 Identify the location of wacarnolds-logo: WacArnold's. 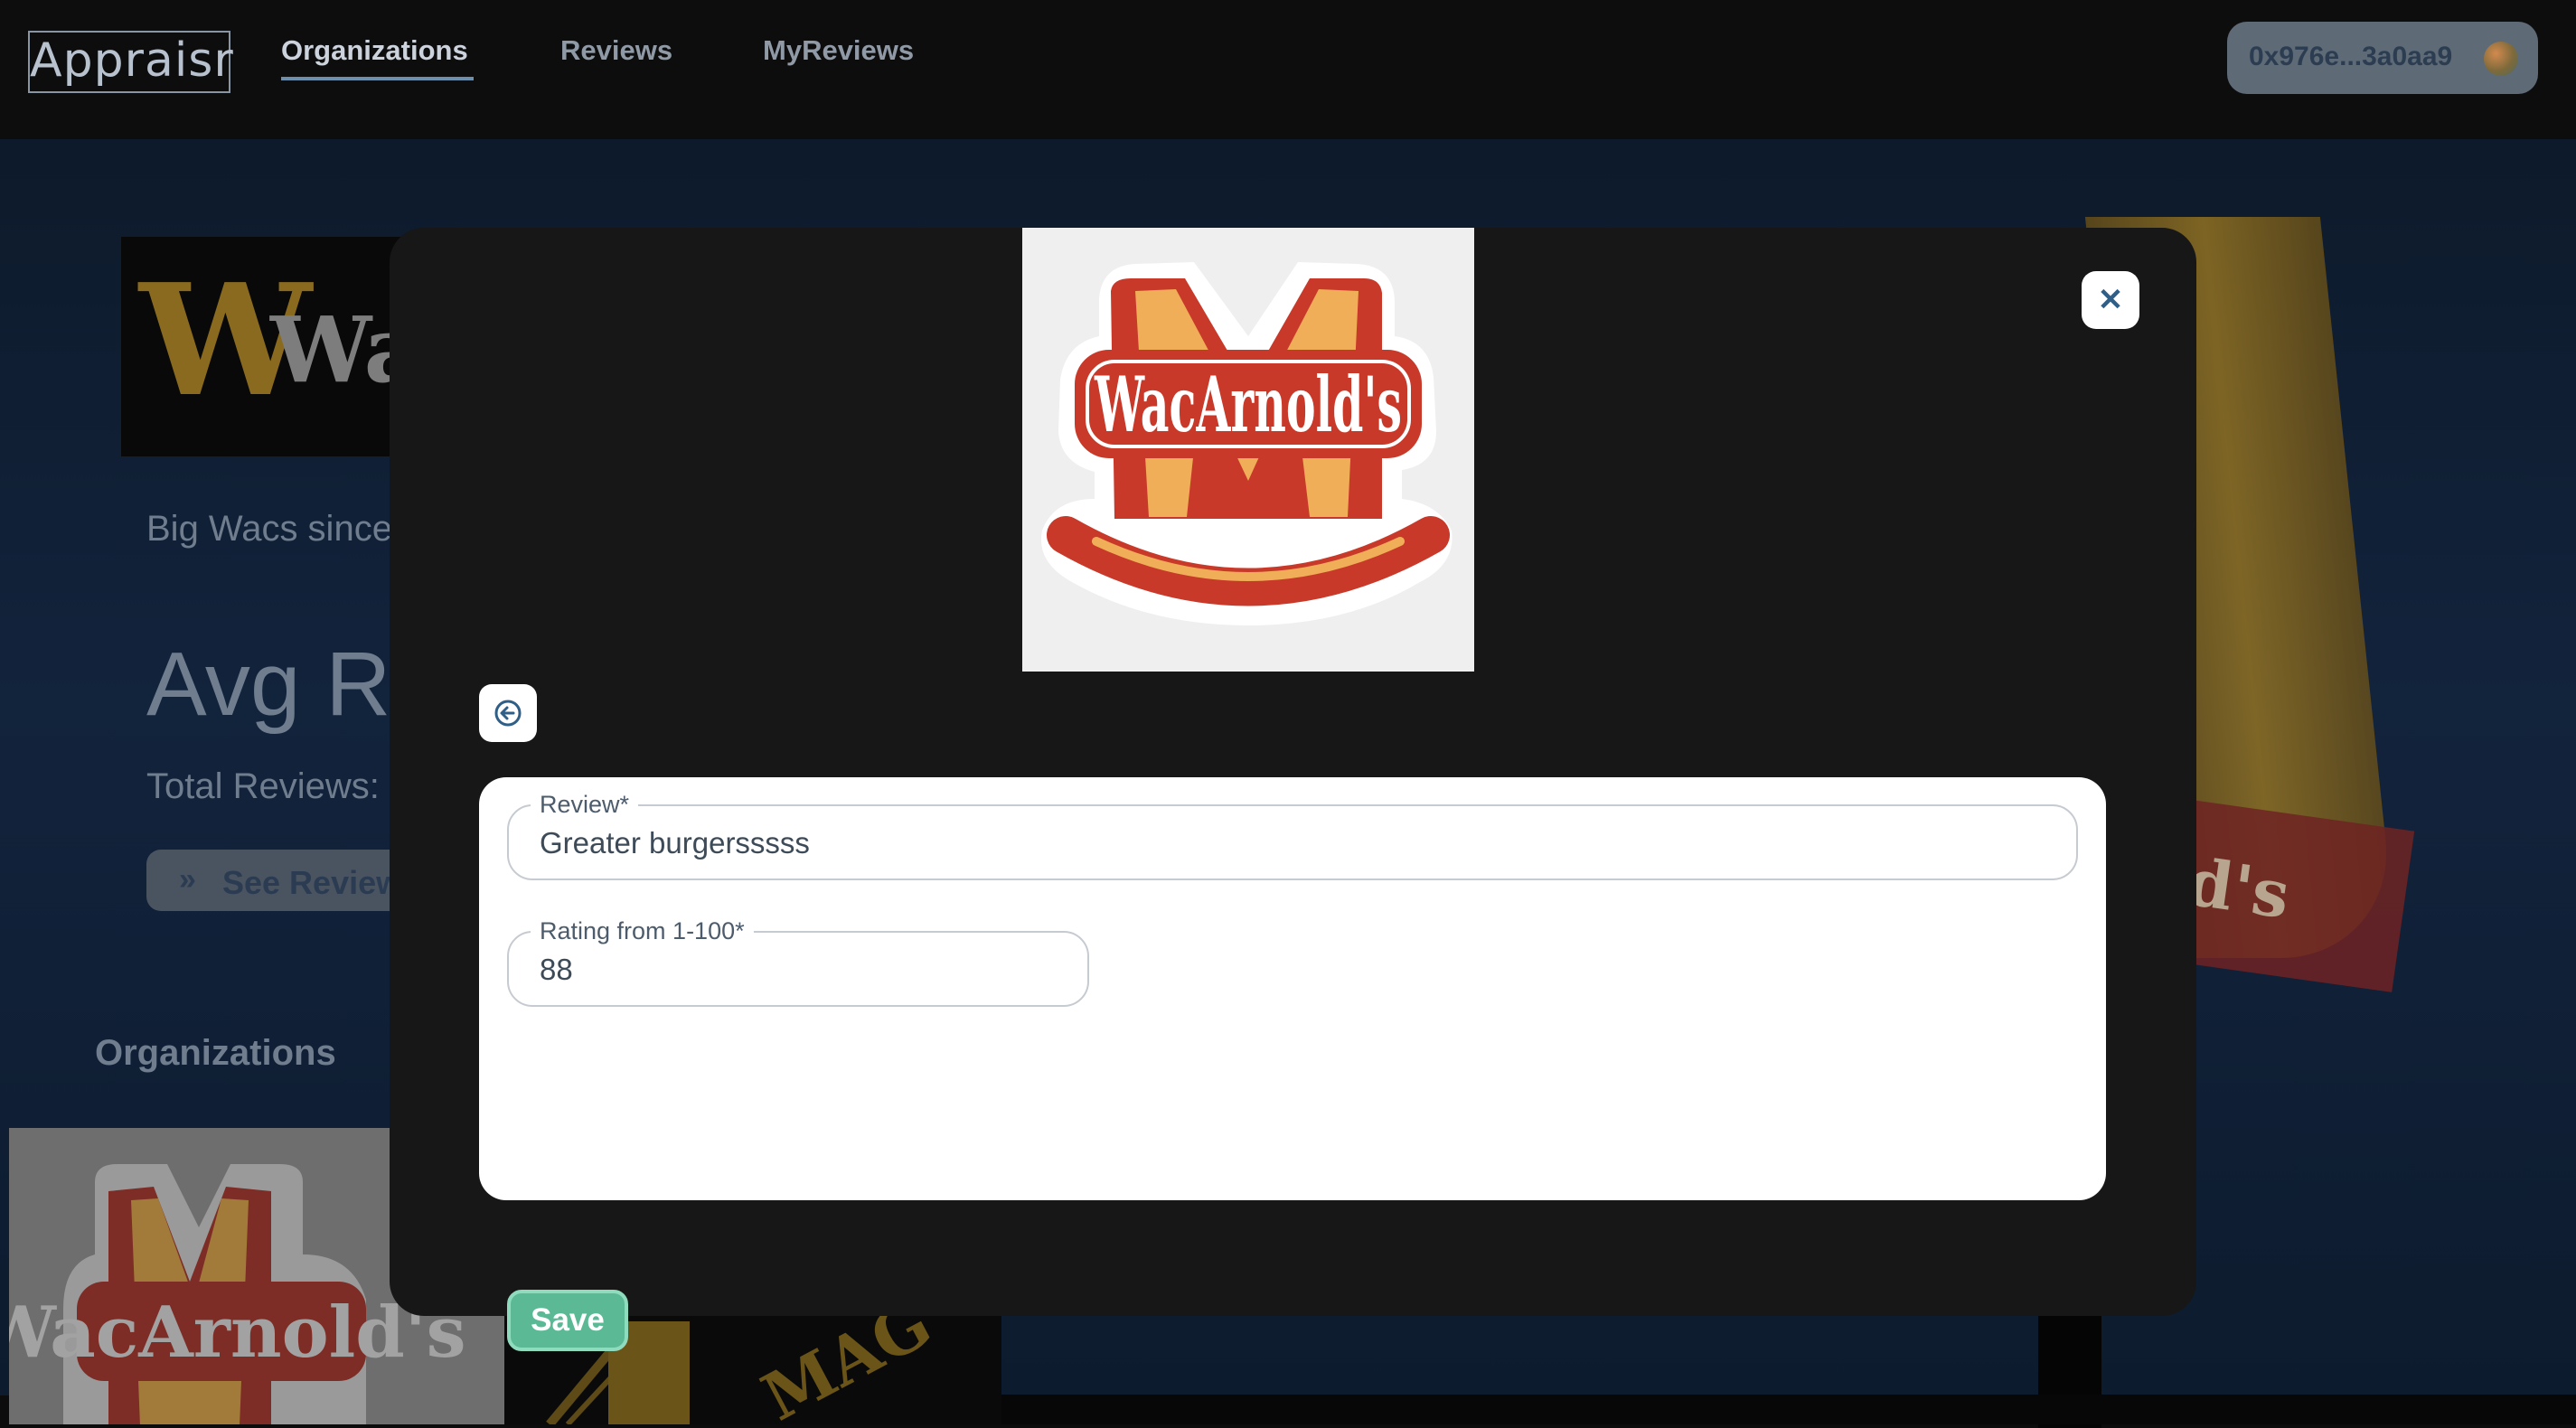
(1246, 443).